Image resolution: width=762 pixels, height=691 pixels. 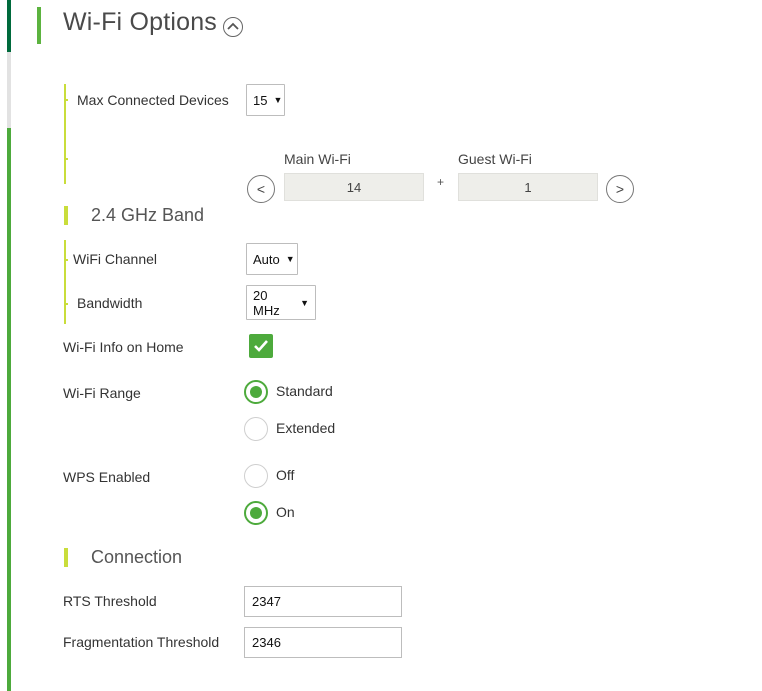 I want to click on decrease-button: <, so click(x=261, y=189).